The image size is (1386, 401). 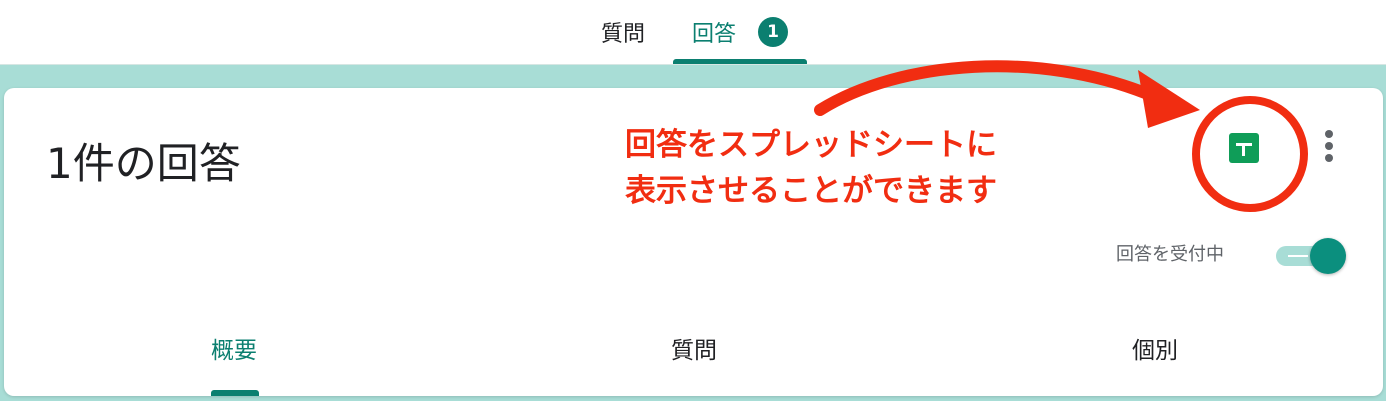 What do you see at coordinates (1155, 351) in the screenshot?
I see `subtab-individual-label: 個別` at bounding box center [1155, 351].